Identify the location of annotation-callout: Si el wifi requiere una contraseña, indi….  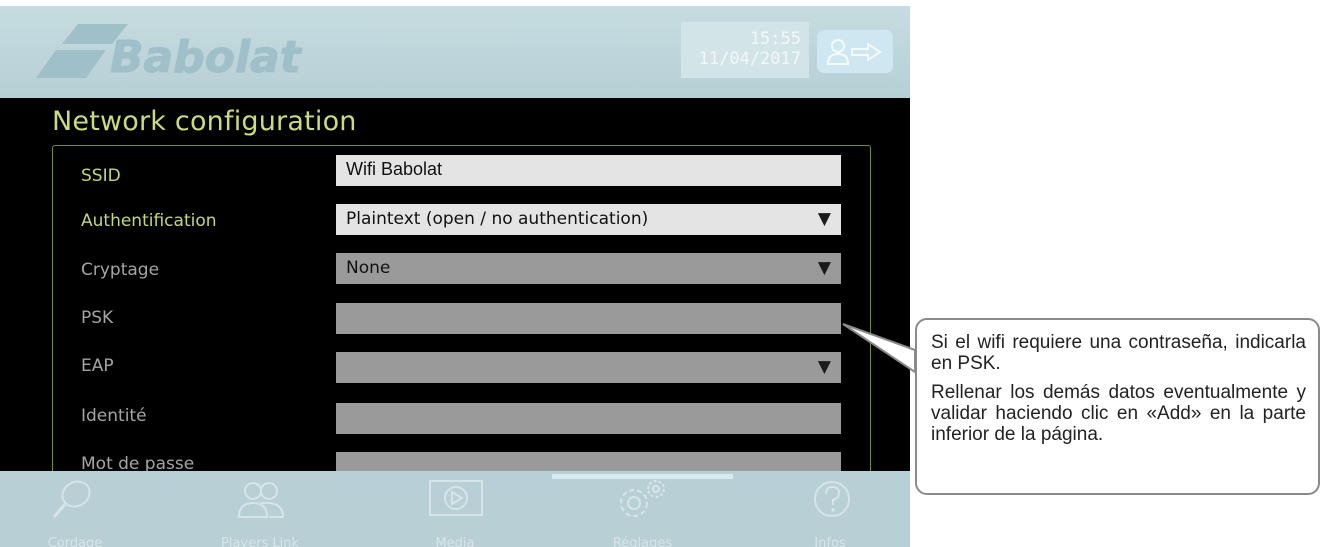
(1117, 406).